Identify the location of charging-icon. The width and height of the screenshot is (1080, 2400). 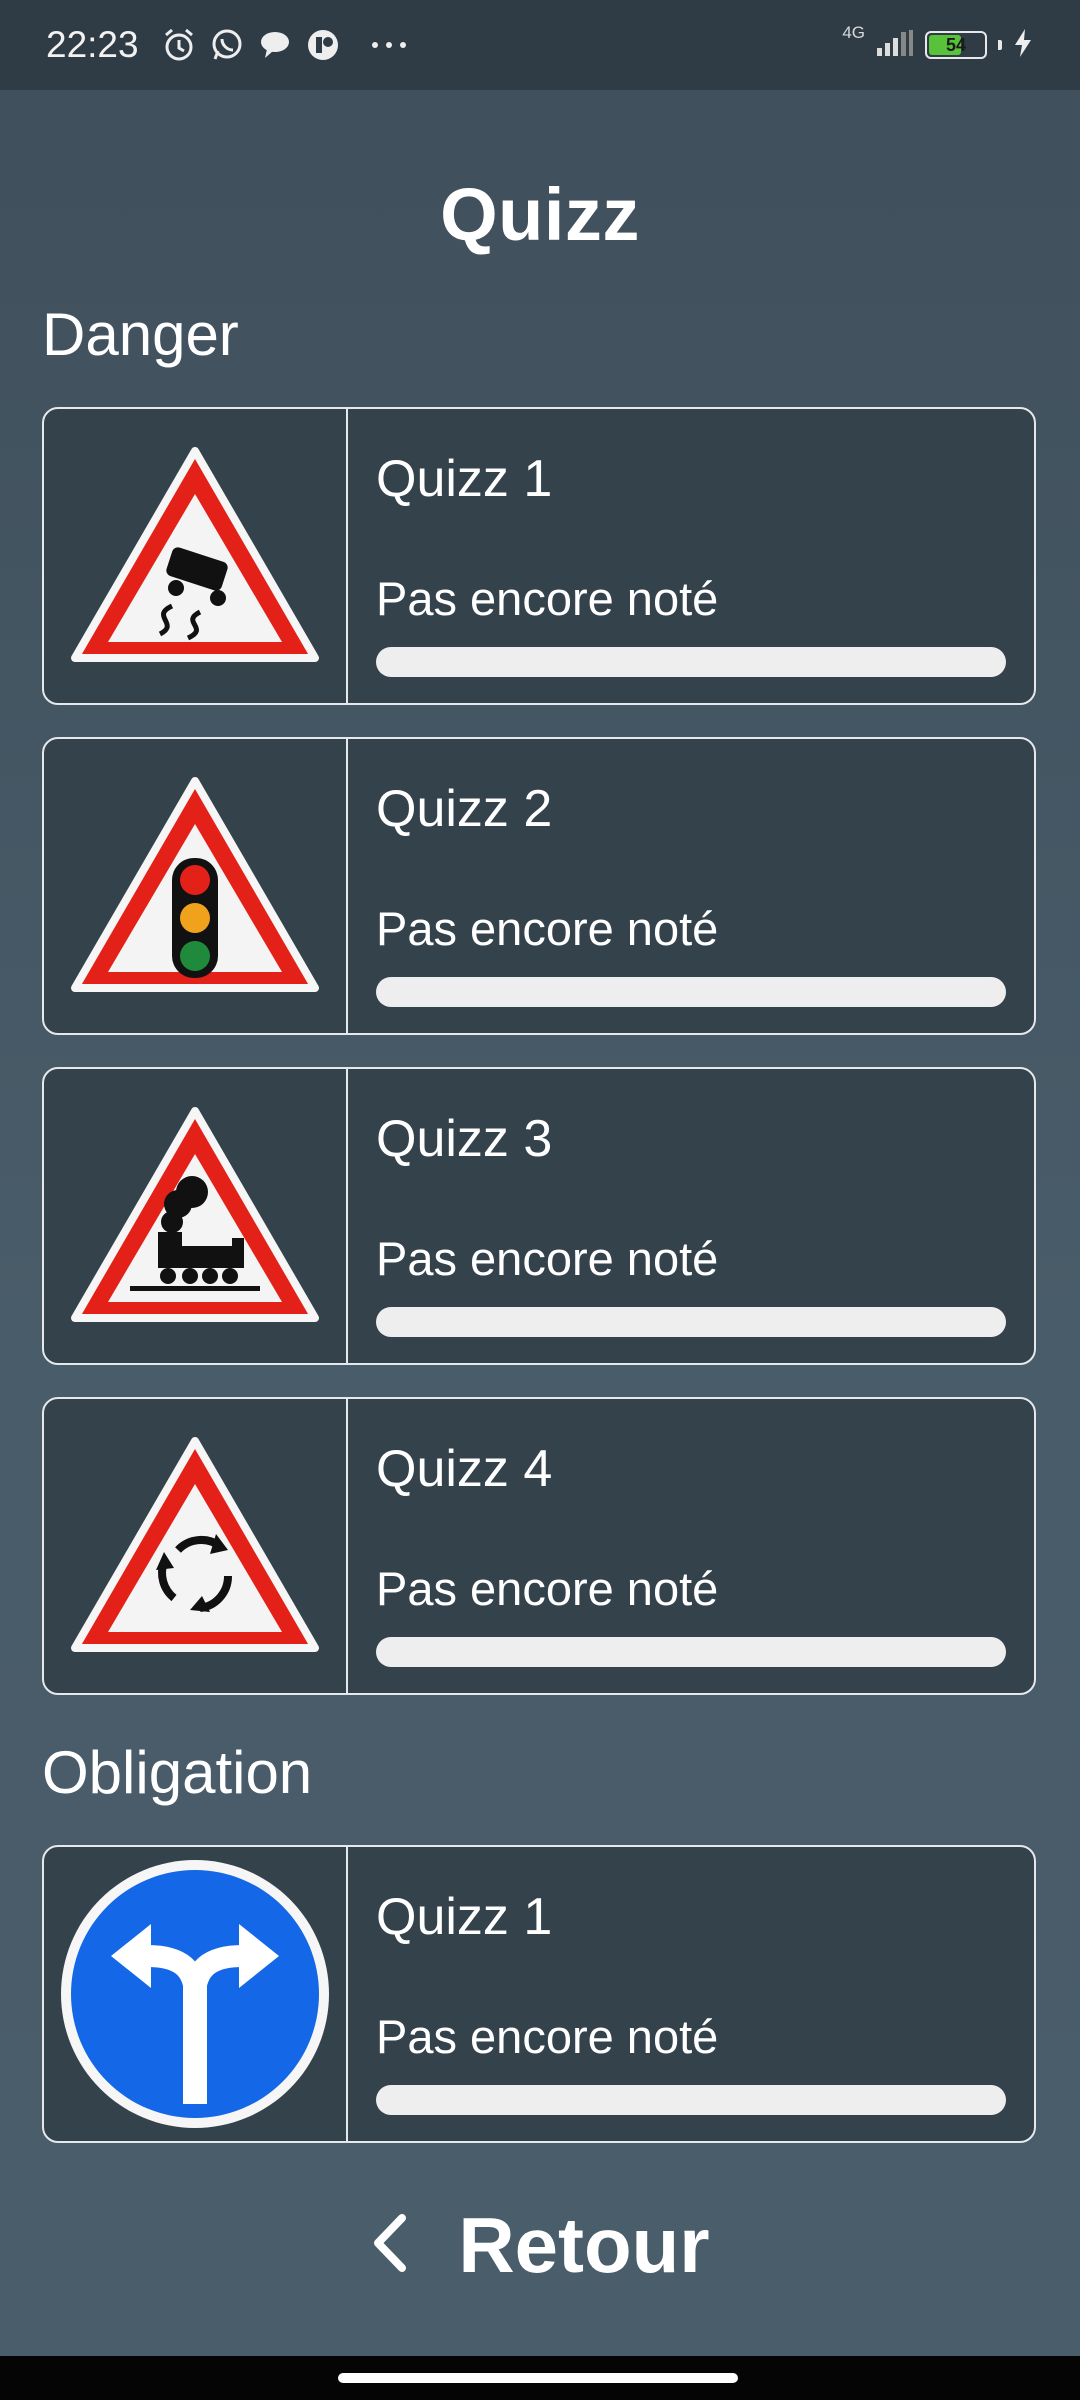
(1023, 45).